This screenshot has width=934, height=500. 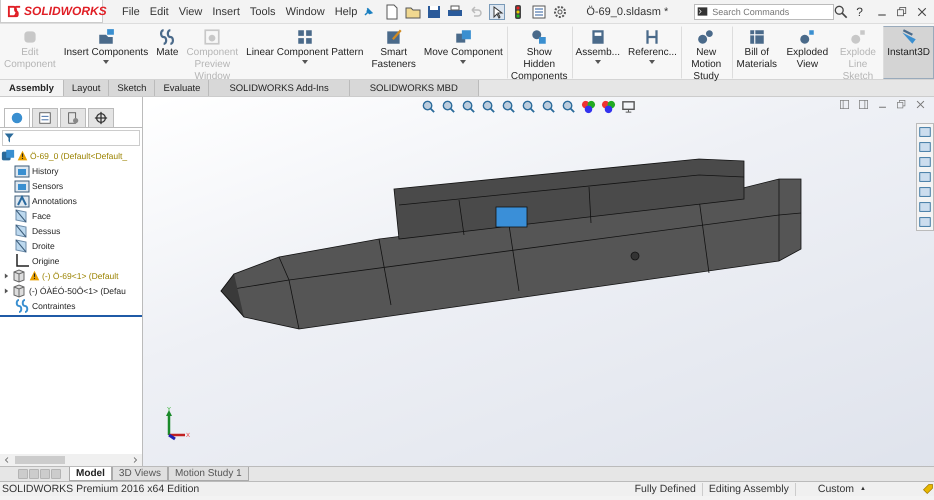 I want to click on ribbon-button: Mate, so click(x=167, y=52).